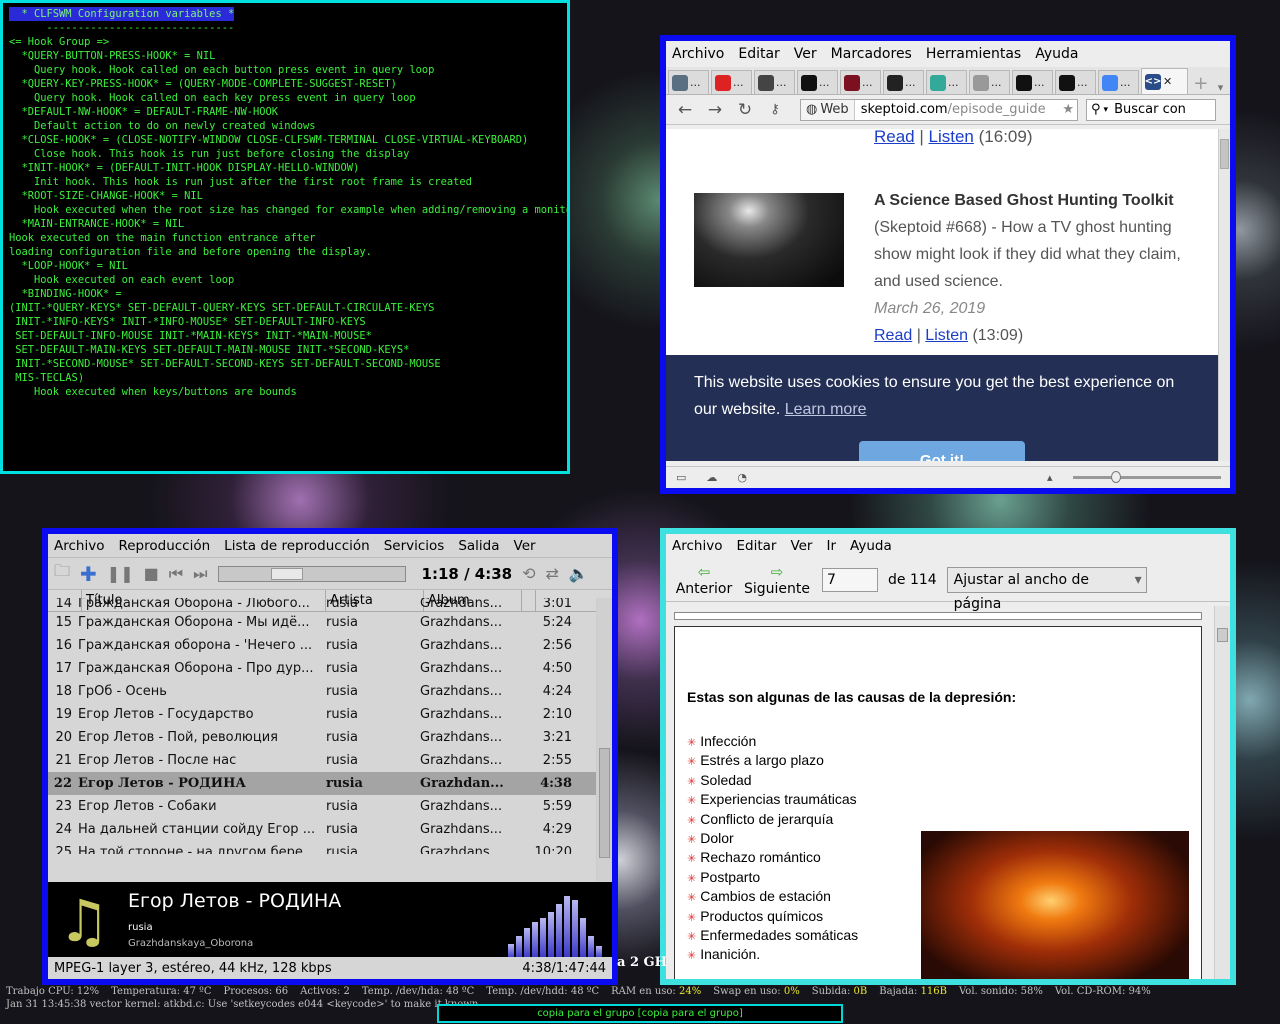  I want to click on add-icon: ✚, so click(88, 574).